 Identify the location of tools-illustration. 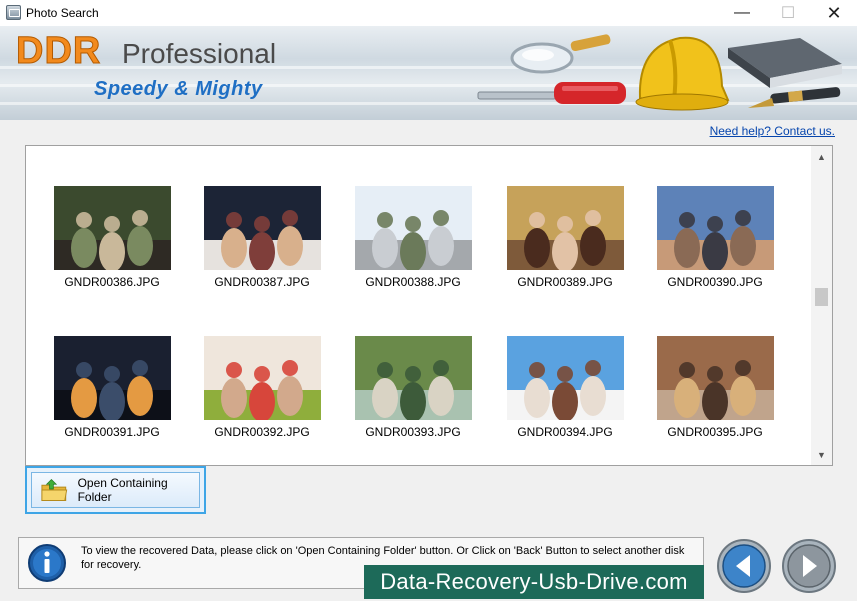
(659, 72).